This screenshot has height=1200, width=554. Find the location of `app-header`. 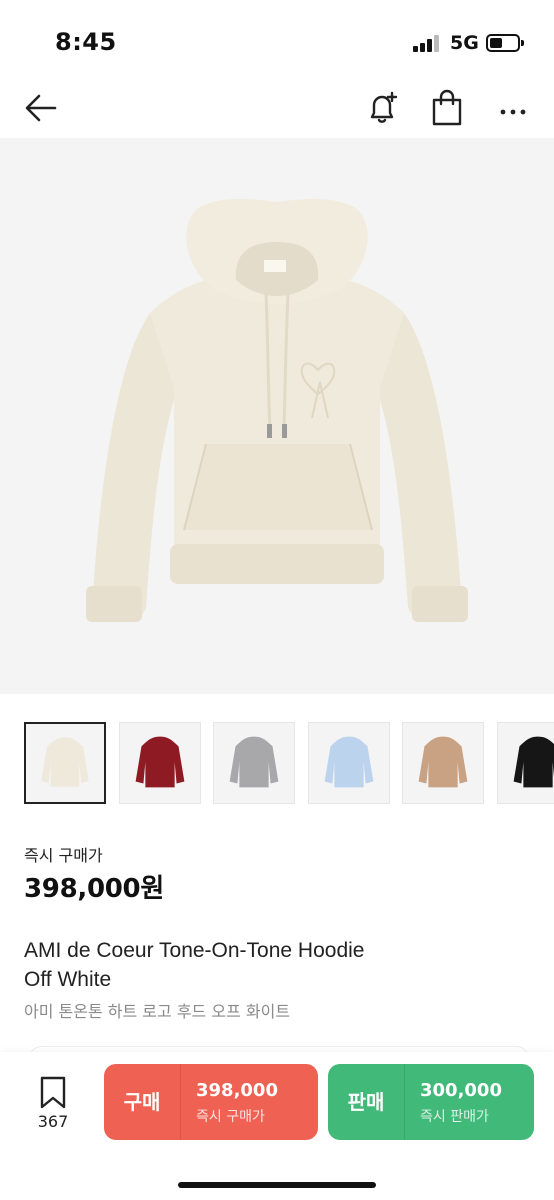

app-header is located at coordinates (277, 109).